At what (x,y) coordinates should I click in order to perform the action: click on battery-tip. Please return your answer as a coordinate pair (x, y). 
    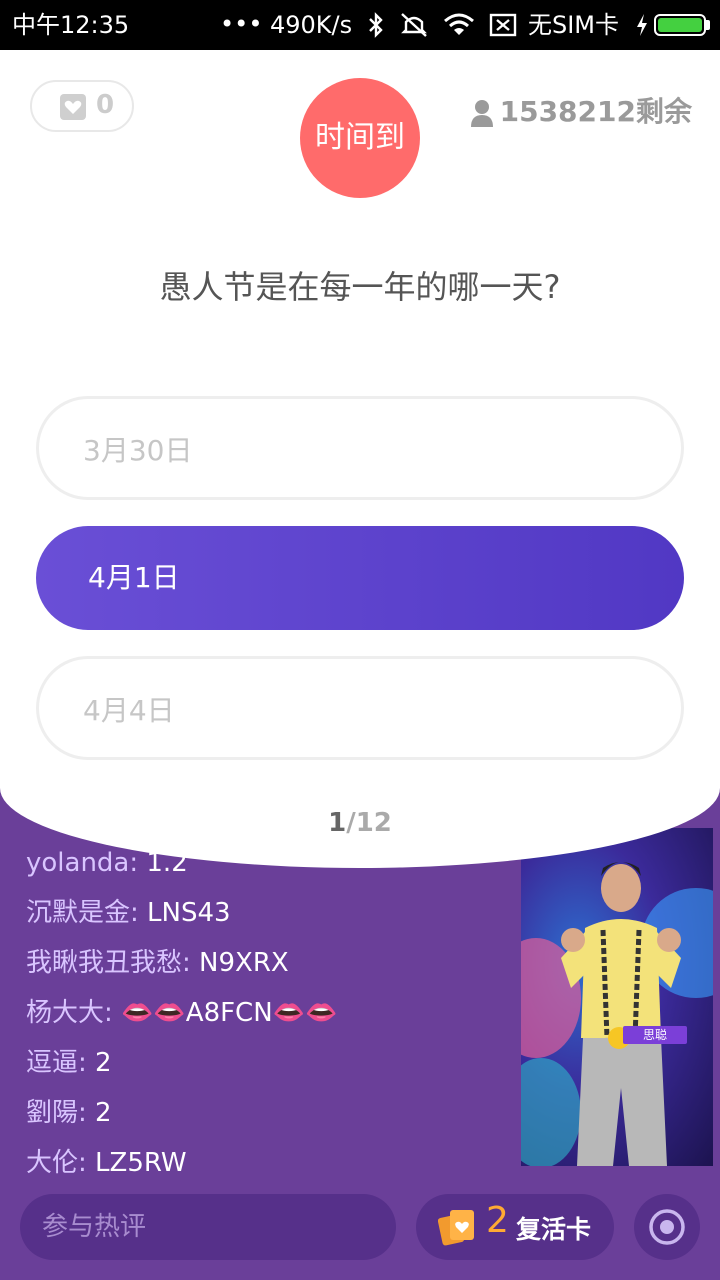
    Looking at the image, I should click on (708, 25).